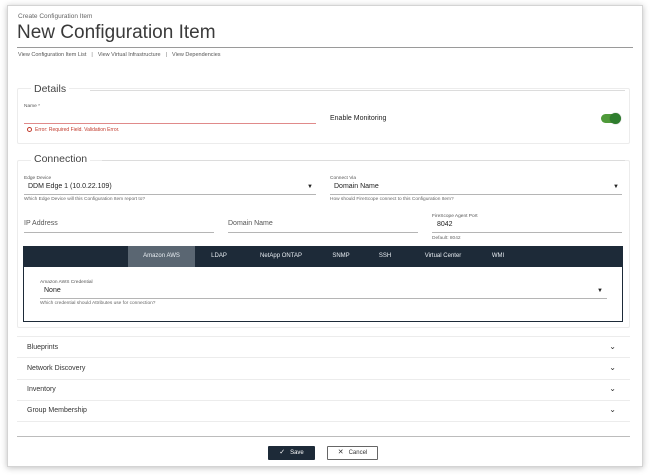  Describe the element at coordinates (358, 453) in the screenshot. I see `cancel-label: Cancel` at that location.